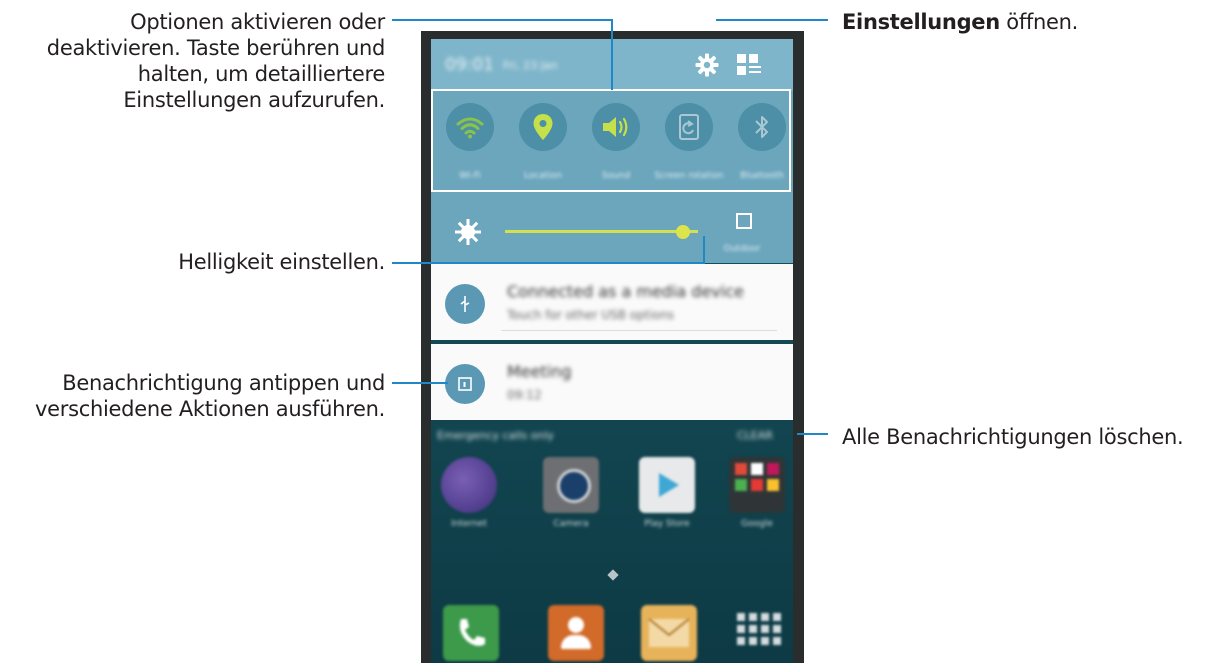  What do you see at coordinates (689, 176) in the screenshot?
I see `qs-label-rotation: Screen rotation` at bounding box center [689, 176].